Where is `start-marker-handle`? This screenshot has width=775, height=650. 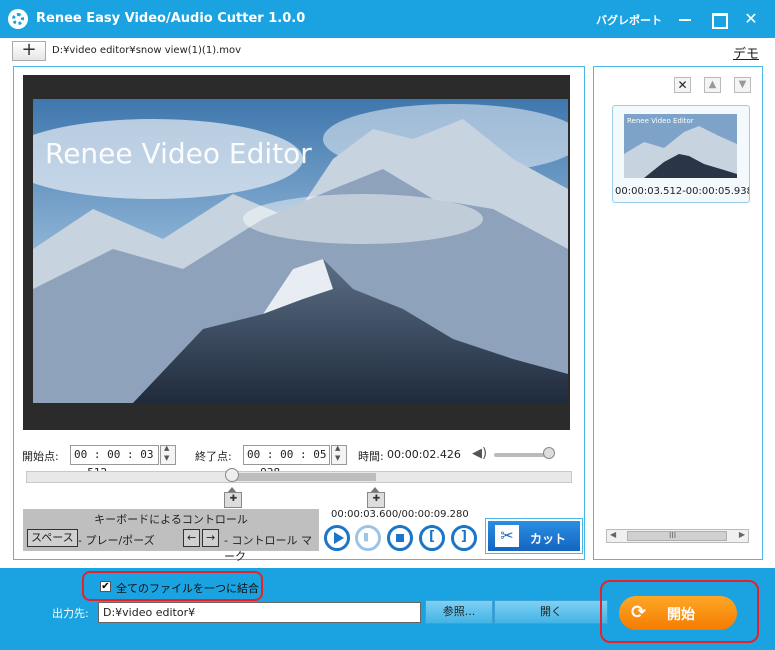
start-marker-handle is located at coordinates (233, 497).